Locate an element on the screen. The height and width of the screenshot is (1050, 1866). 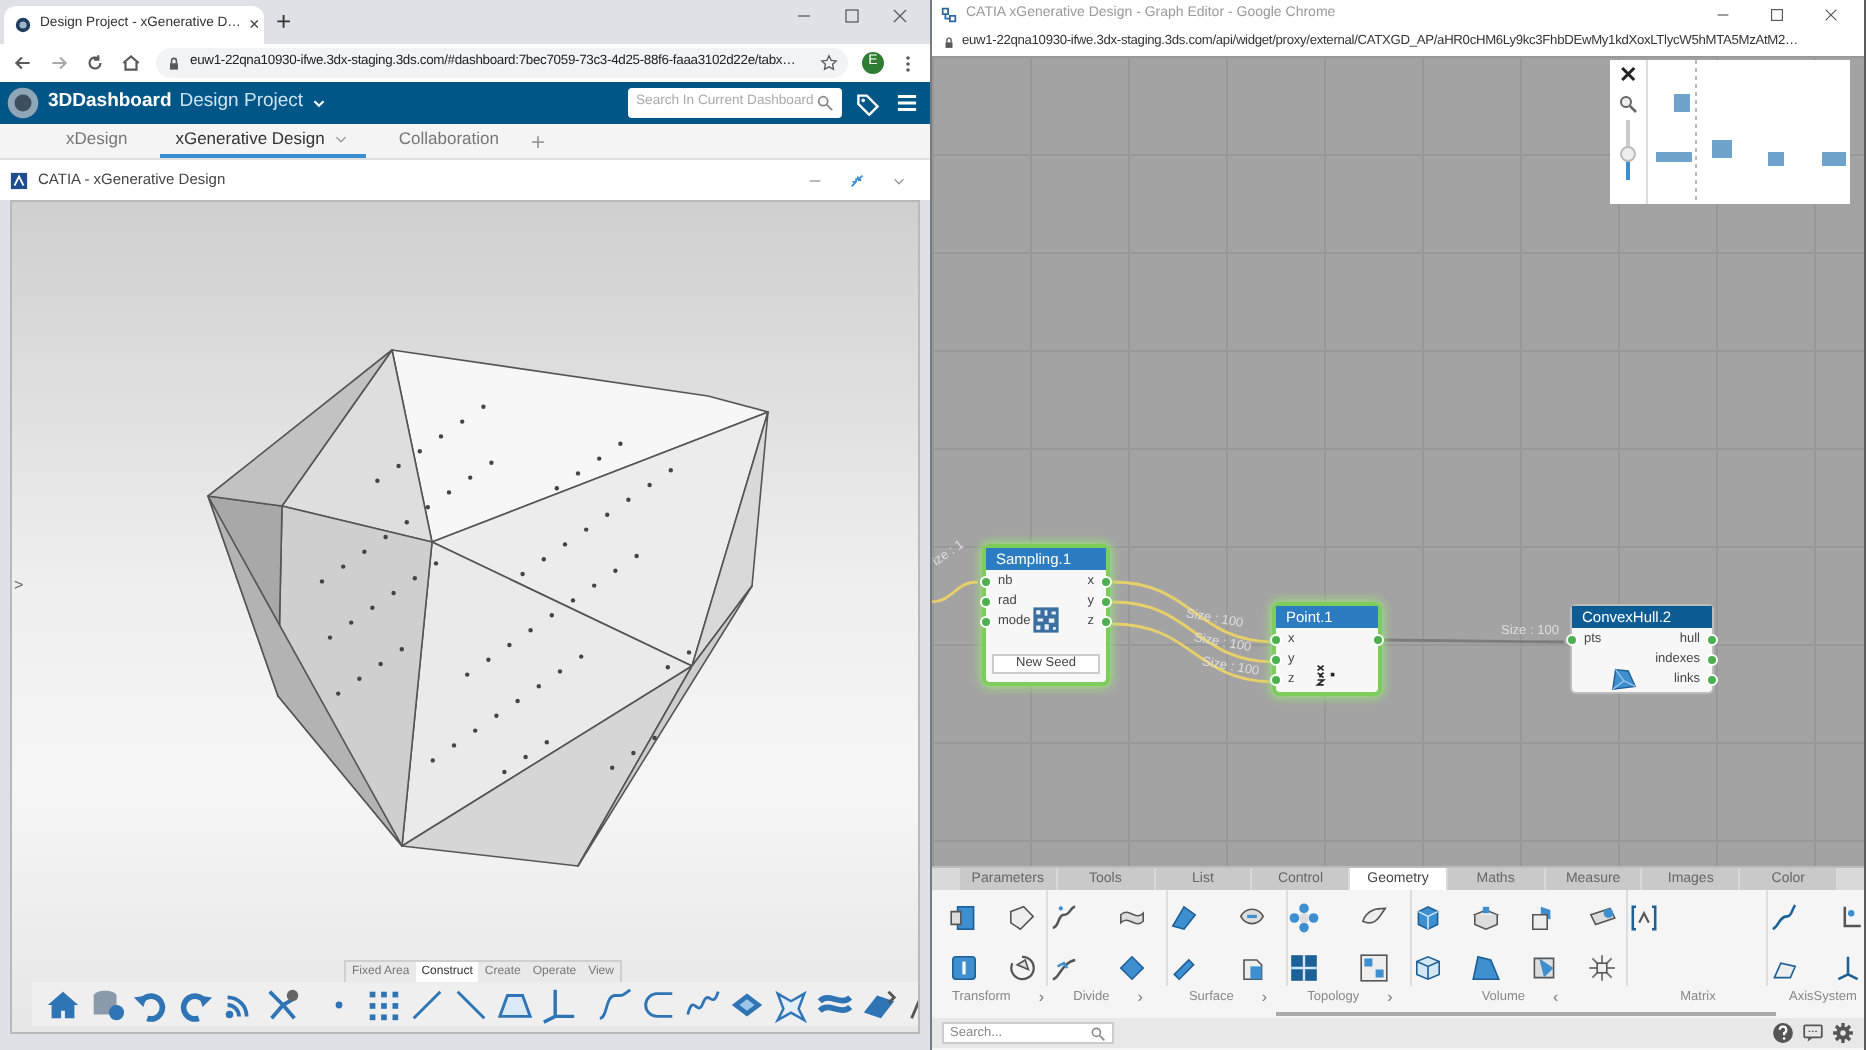
noise-texture-icon is located at coordinates (1046, 620).